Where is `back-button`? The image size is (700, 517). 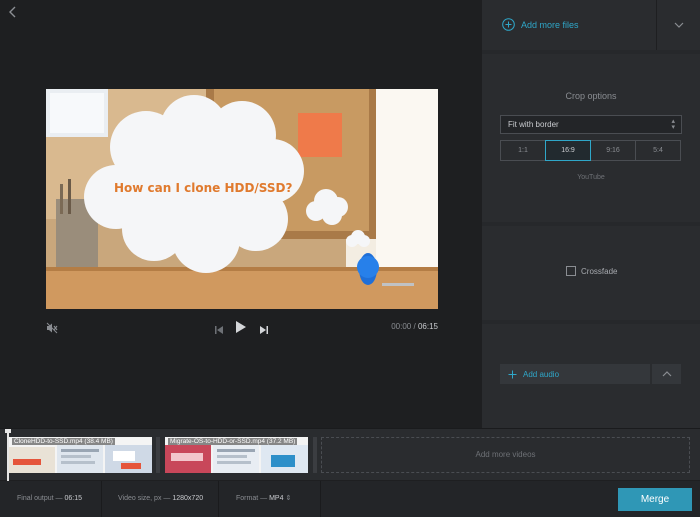
back-button is located at coordinates (15, 13).